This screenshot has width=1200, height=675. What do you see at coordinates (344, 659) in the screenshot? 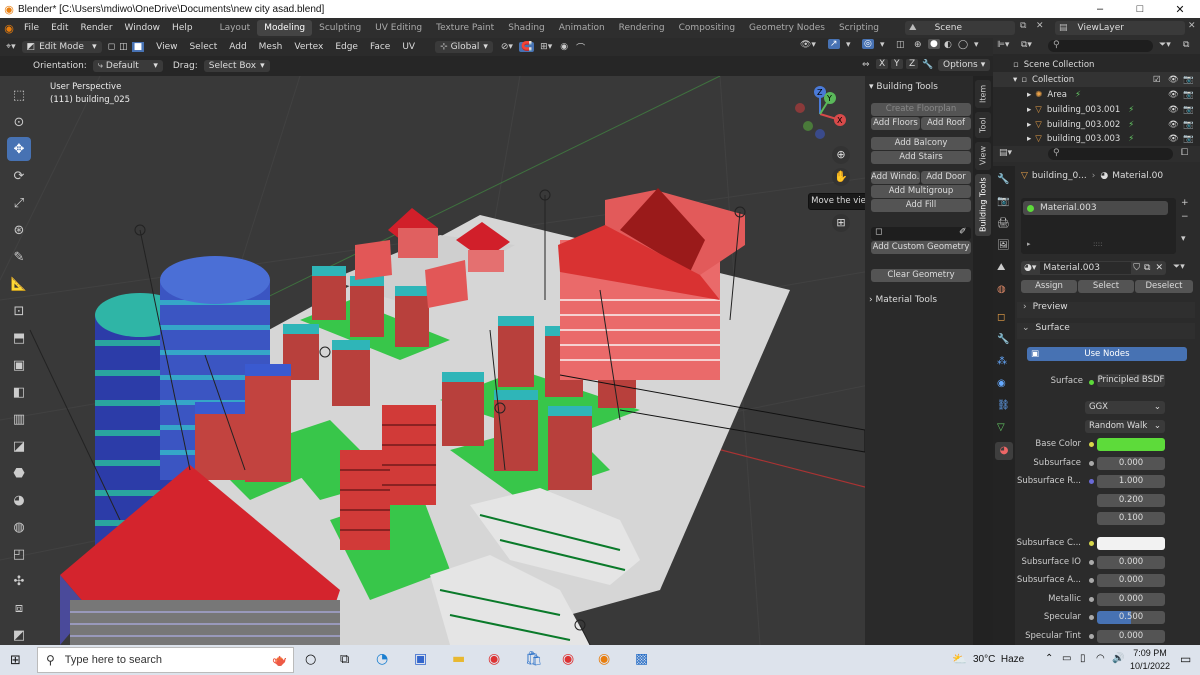
I see `task-view-icon: ⧉` at bounding box center [344, 659].